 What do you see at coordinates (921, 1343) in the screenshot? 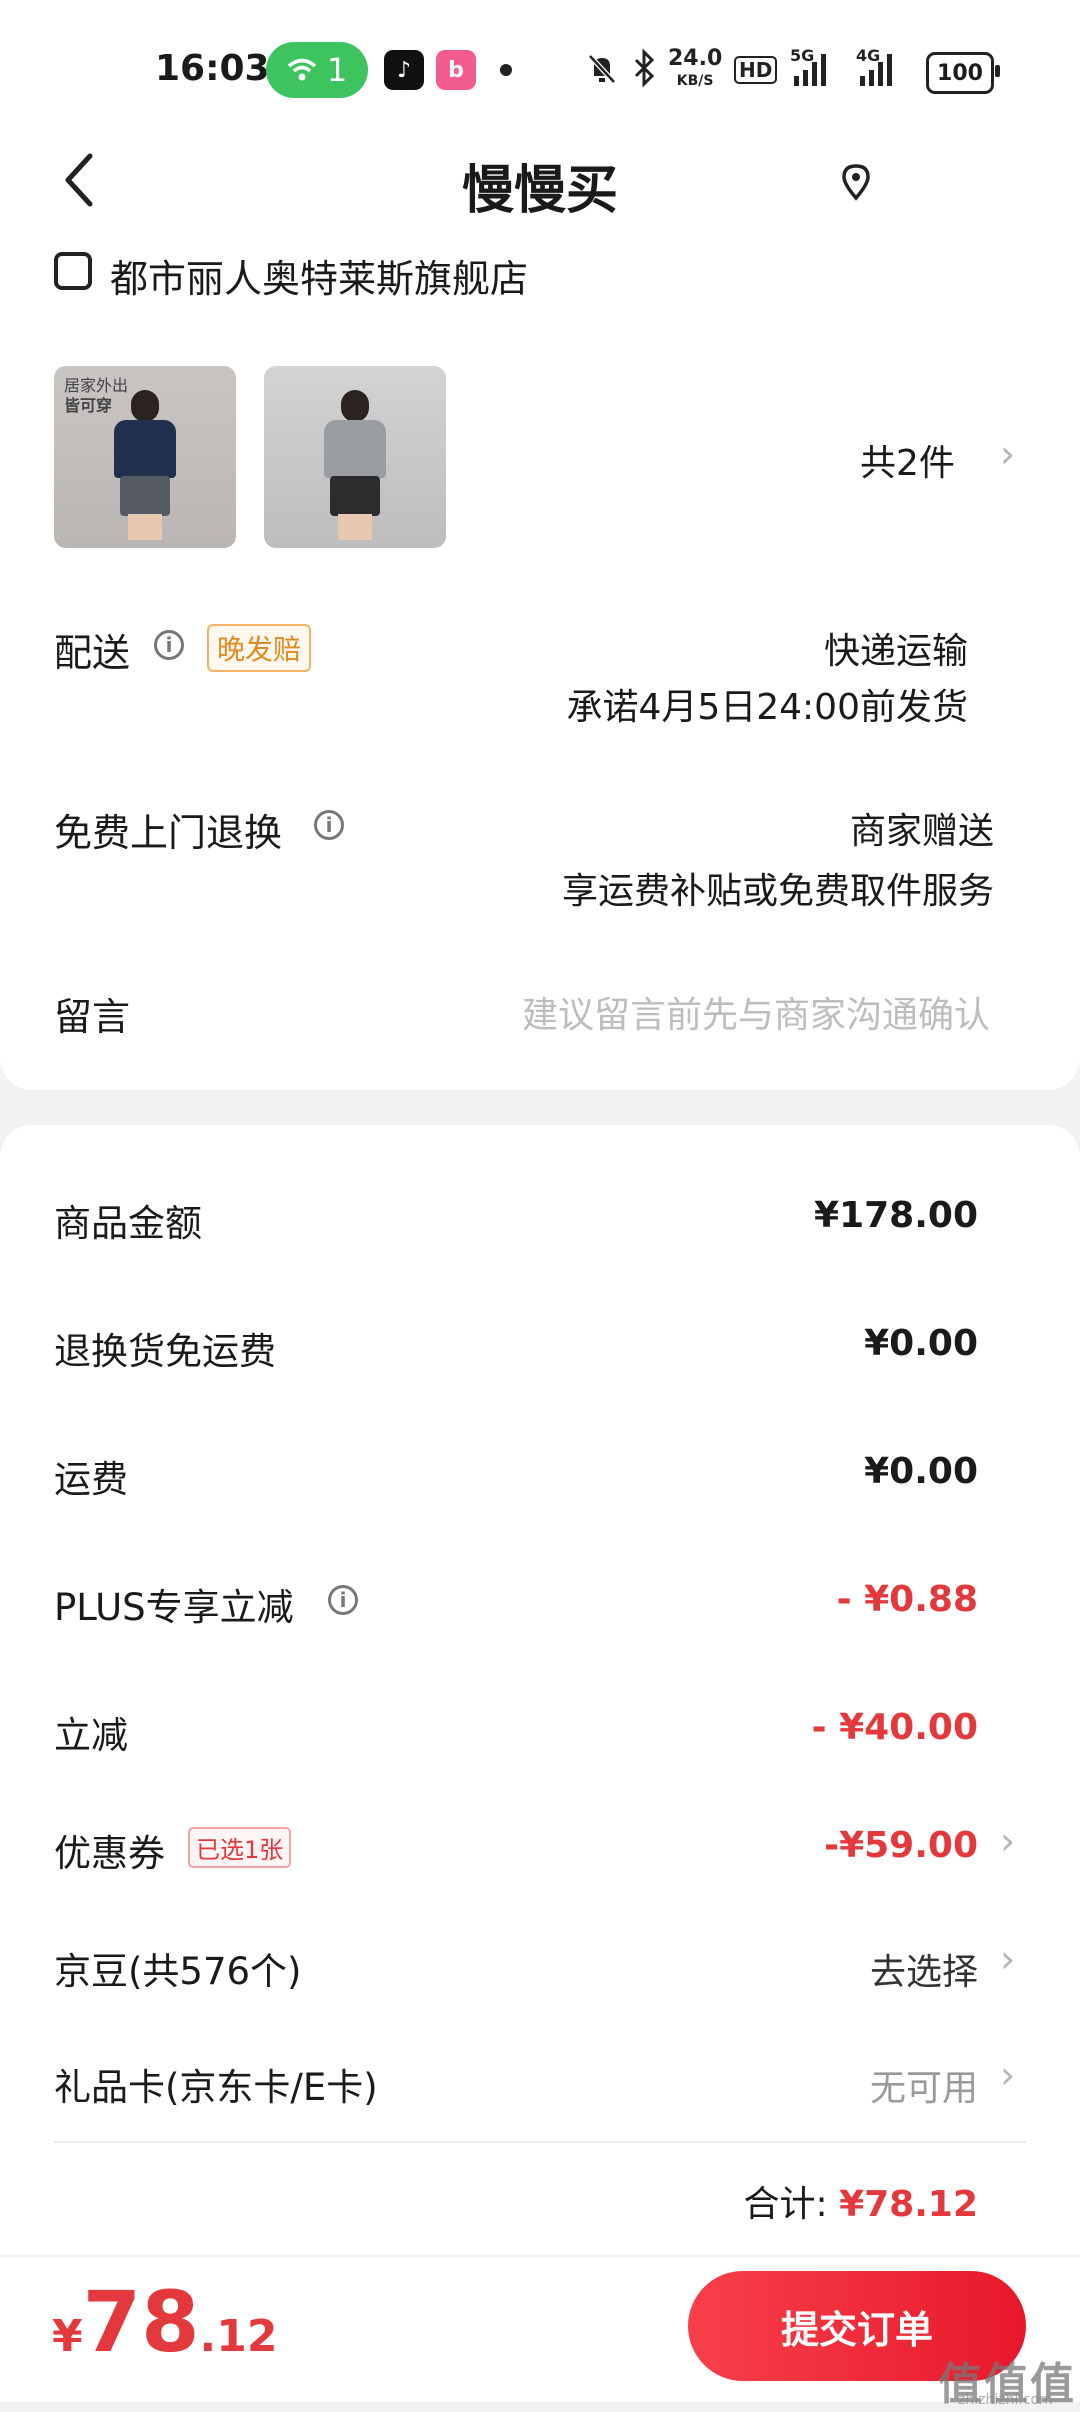
I see `return-shipping-value: ¥0.00` at bounding box center [921, 1343].